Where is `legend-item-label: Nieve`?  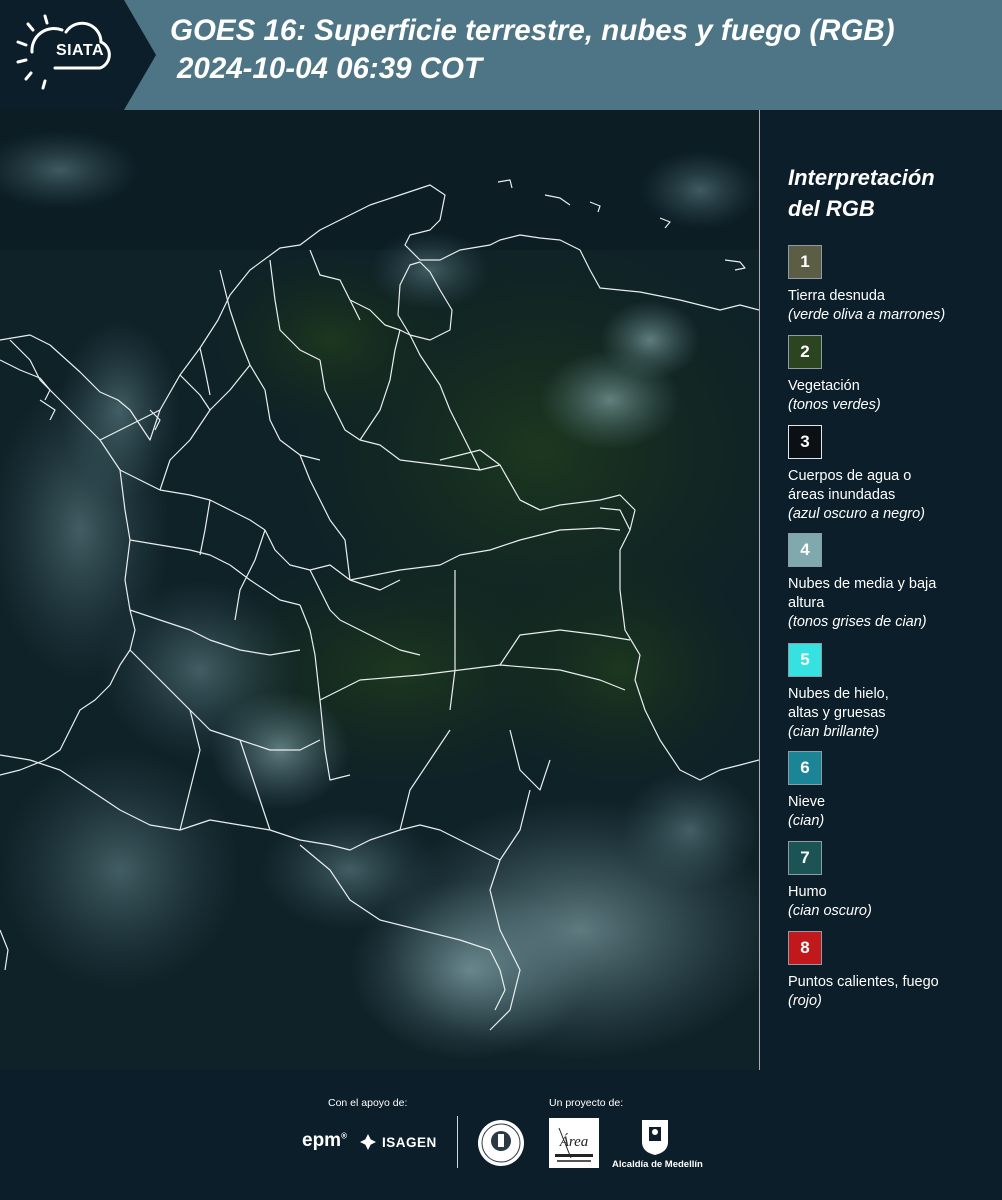 legend-item-label: Nieve is located at coordinates (807, 802).